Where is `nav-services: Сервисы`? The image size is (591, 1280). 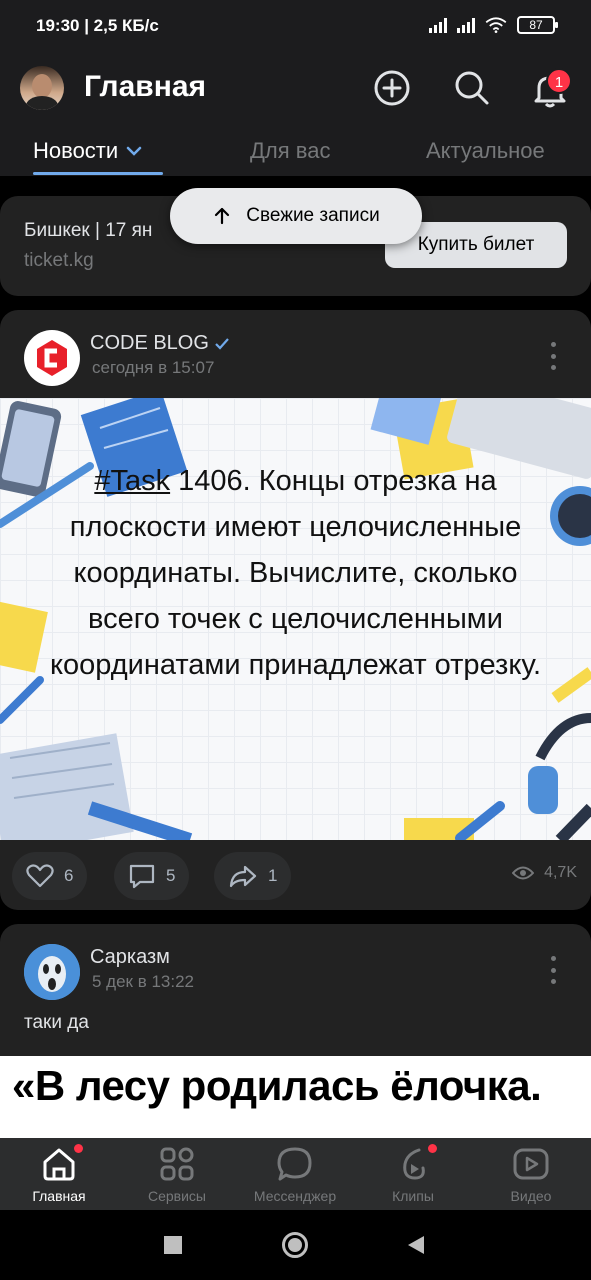
nav-services: Сервисы is located at coordinates (177, 1174).